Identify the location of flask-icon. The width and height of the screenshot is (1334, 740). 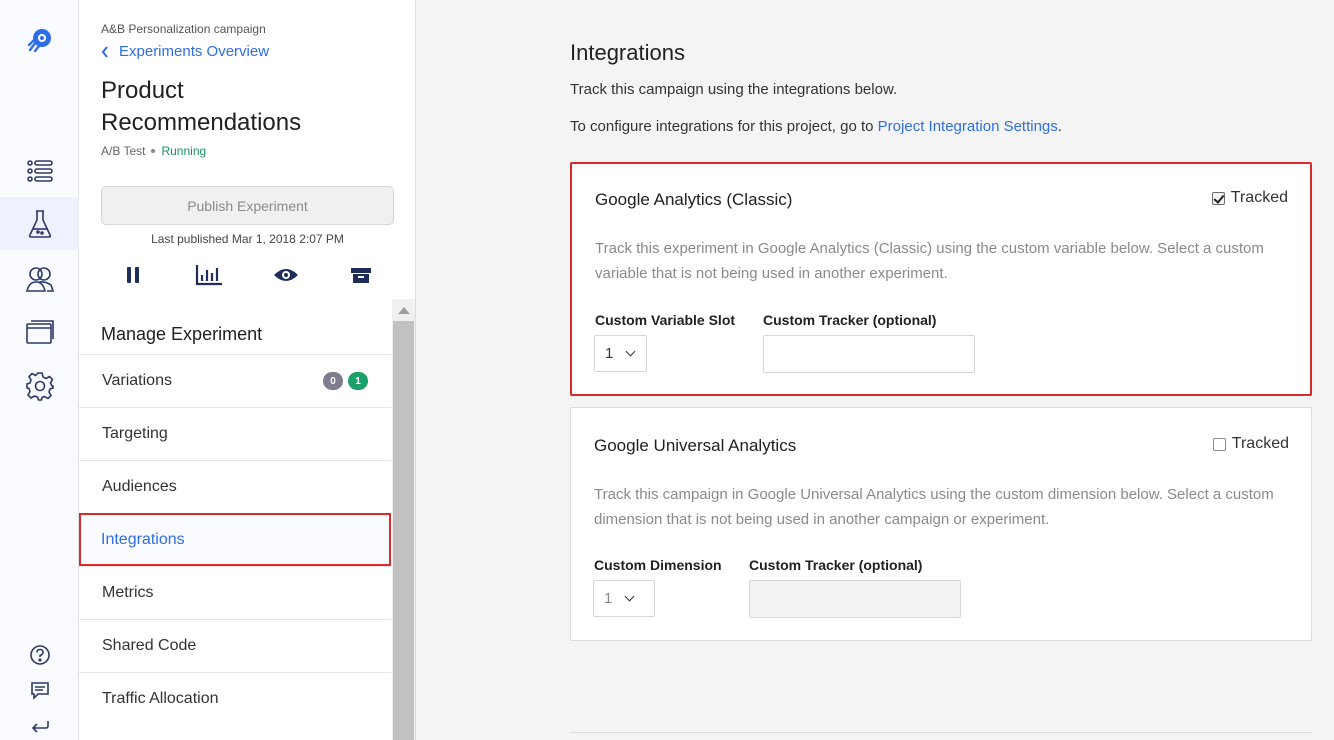
(39, 223).